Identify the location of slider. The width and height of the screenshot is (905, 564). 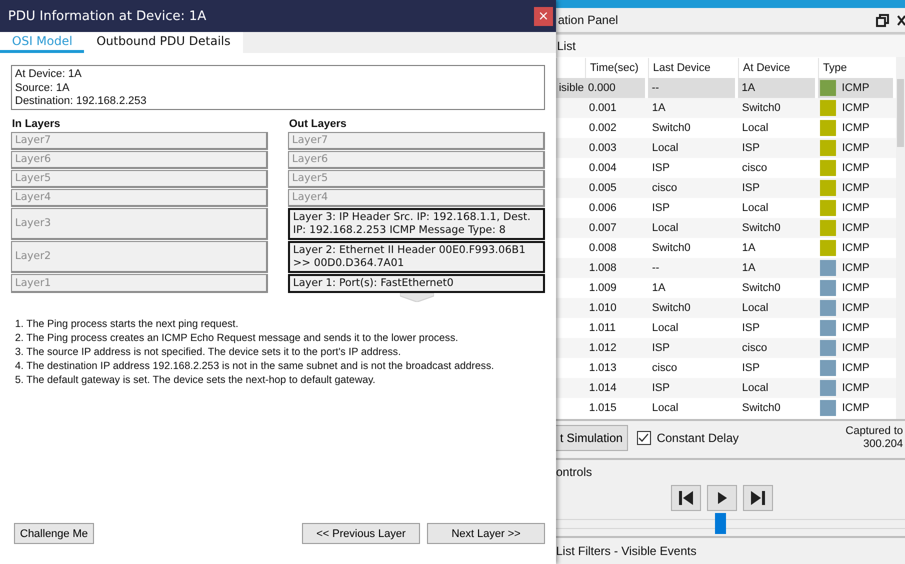
(730, 523).